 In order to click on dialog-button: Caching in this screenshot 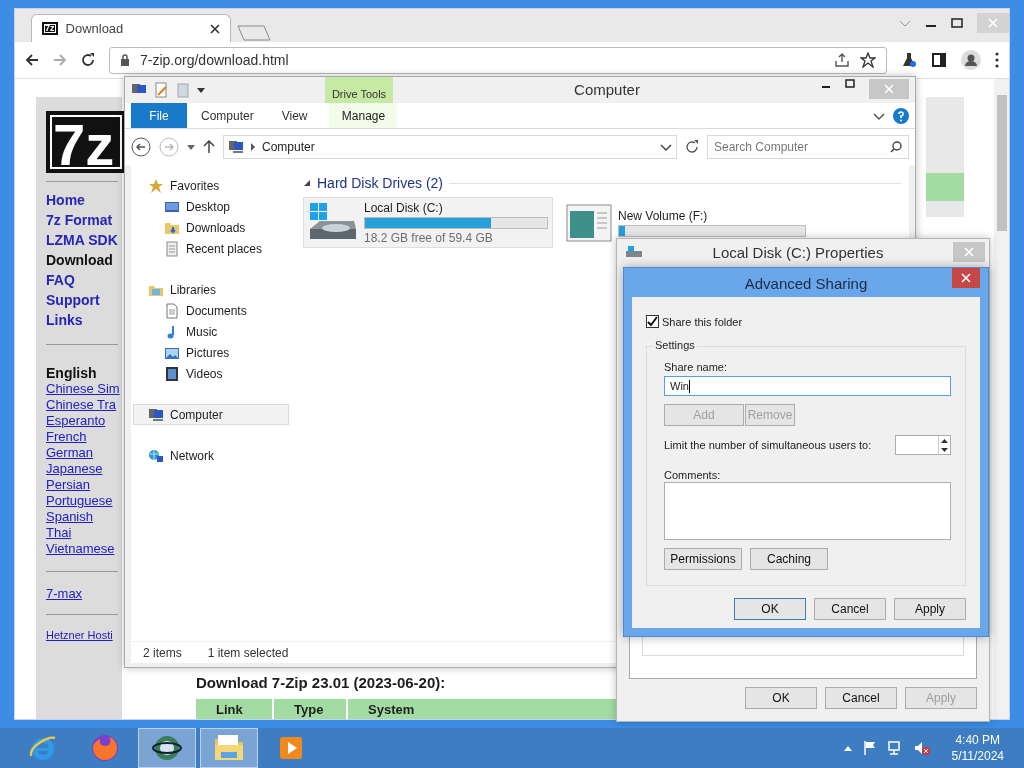, I will do `click(789, 559)`.